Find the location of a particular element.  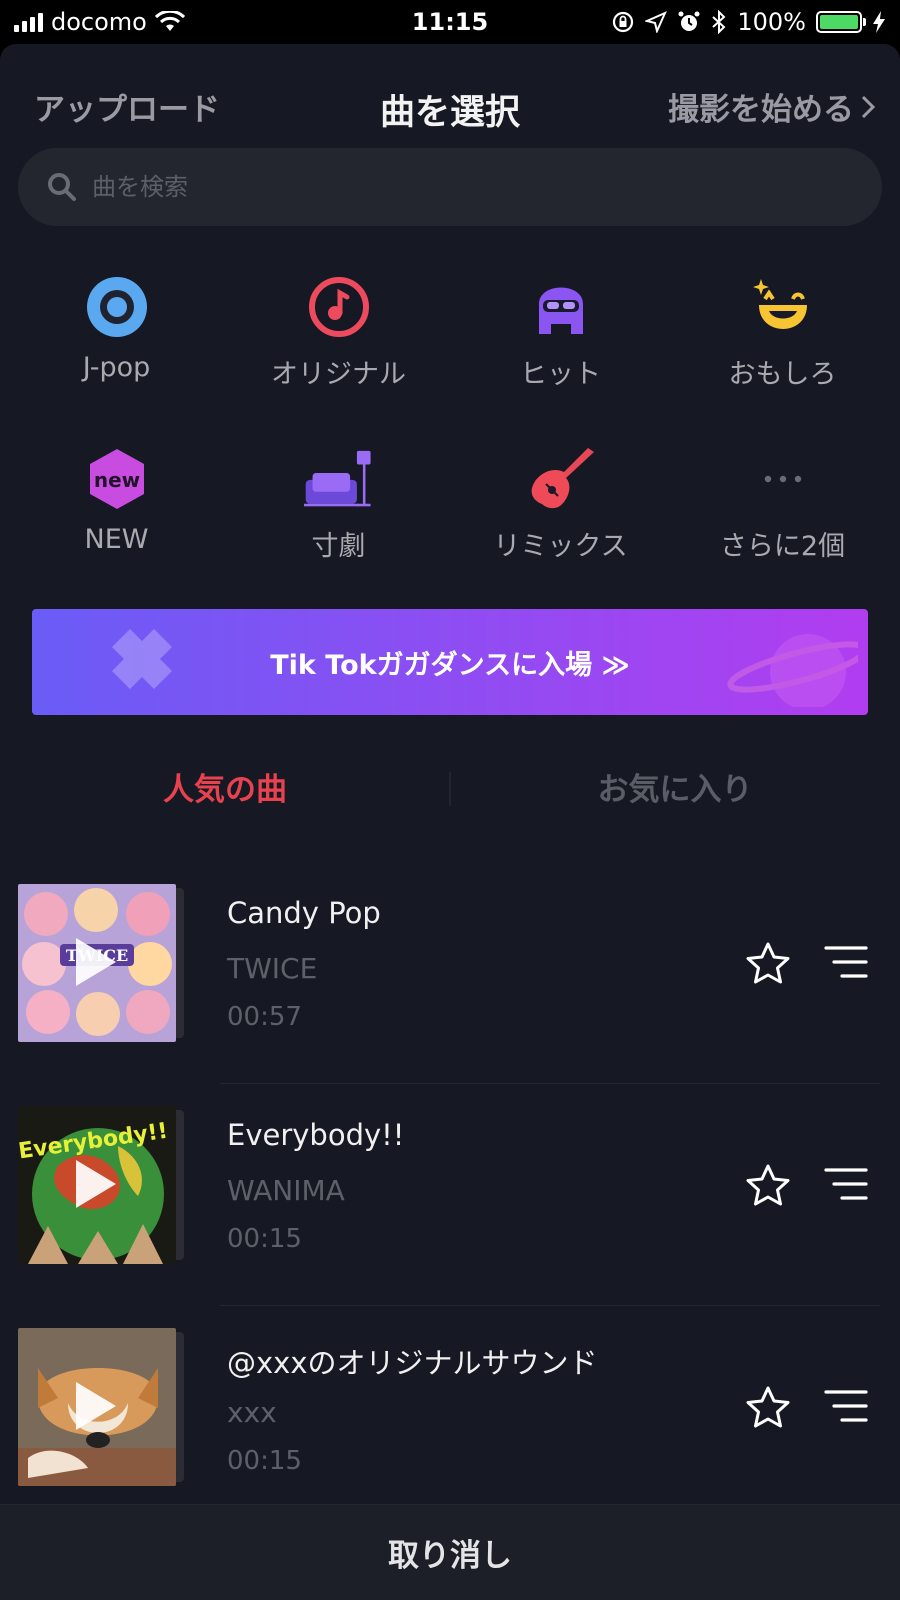

song-title: Everybody!! is located at coordinates (316, 1135).